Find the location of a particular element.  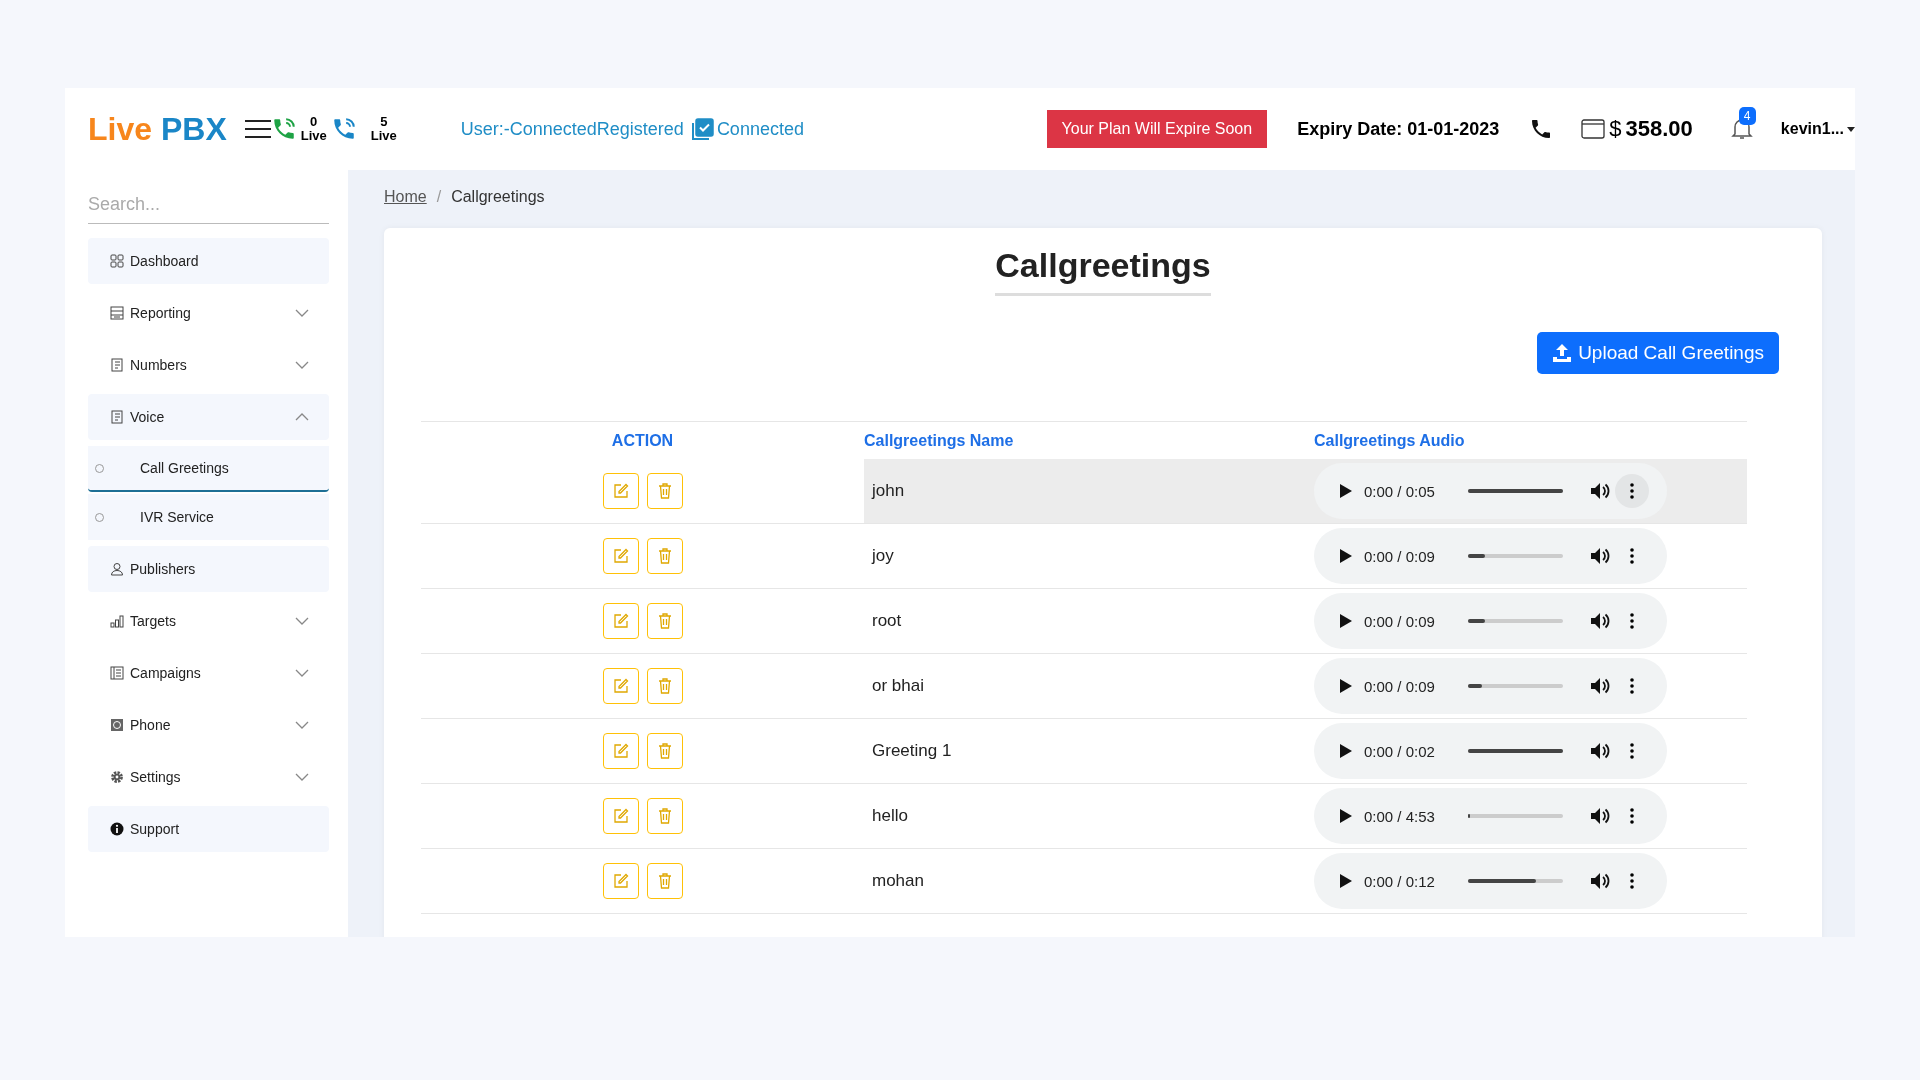

live-counter: 5 Live is located at coordinates (383, 129).